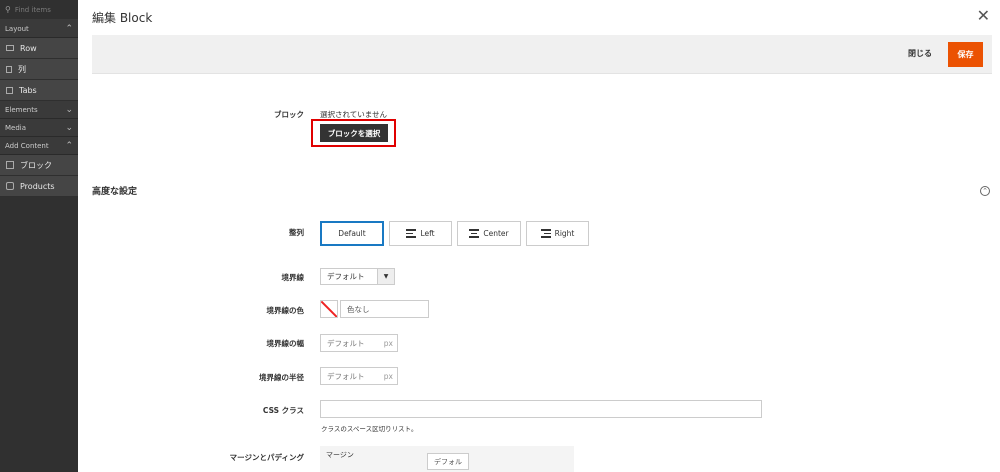  I want to click on sidebar-item-label: Row, so click(28, 48).